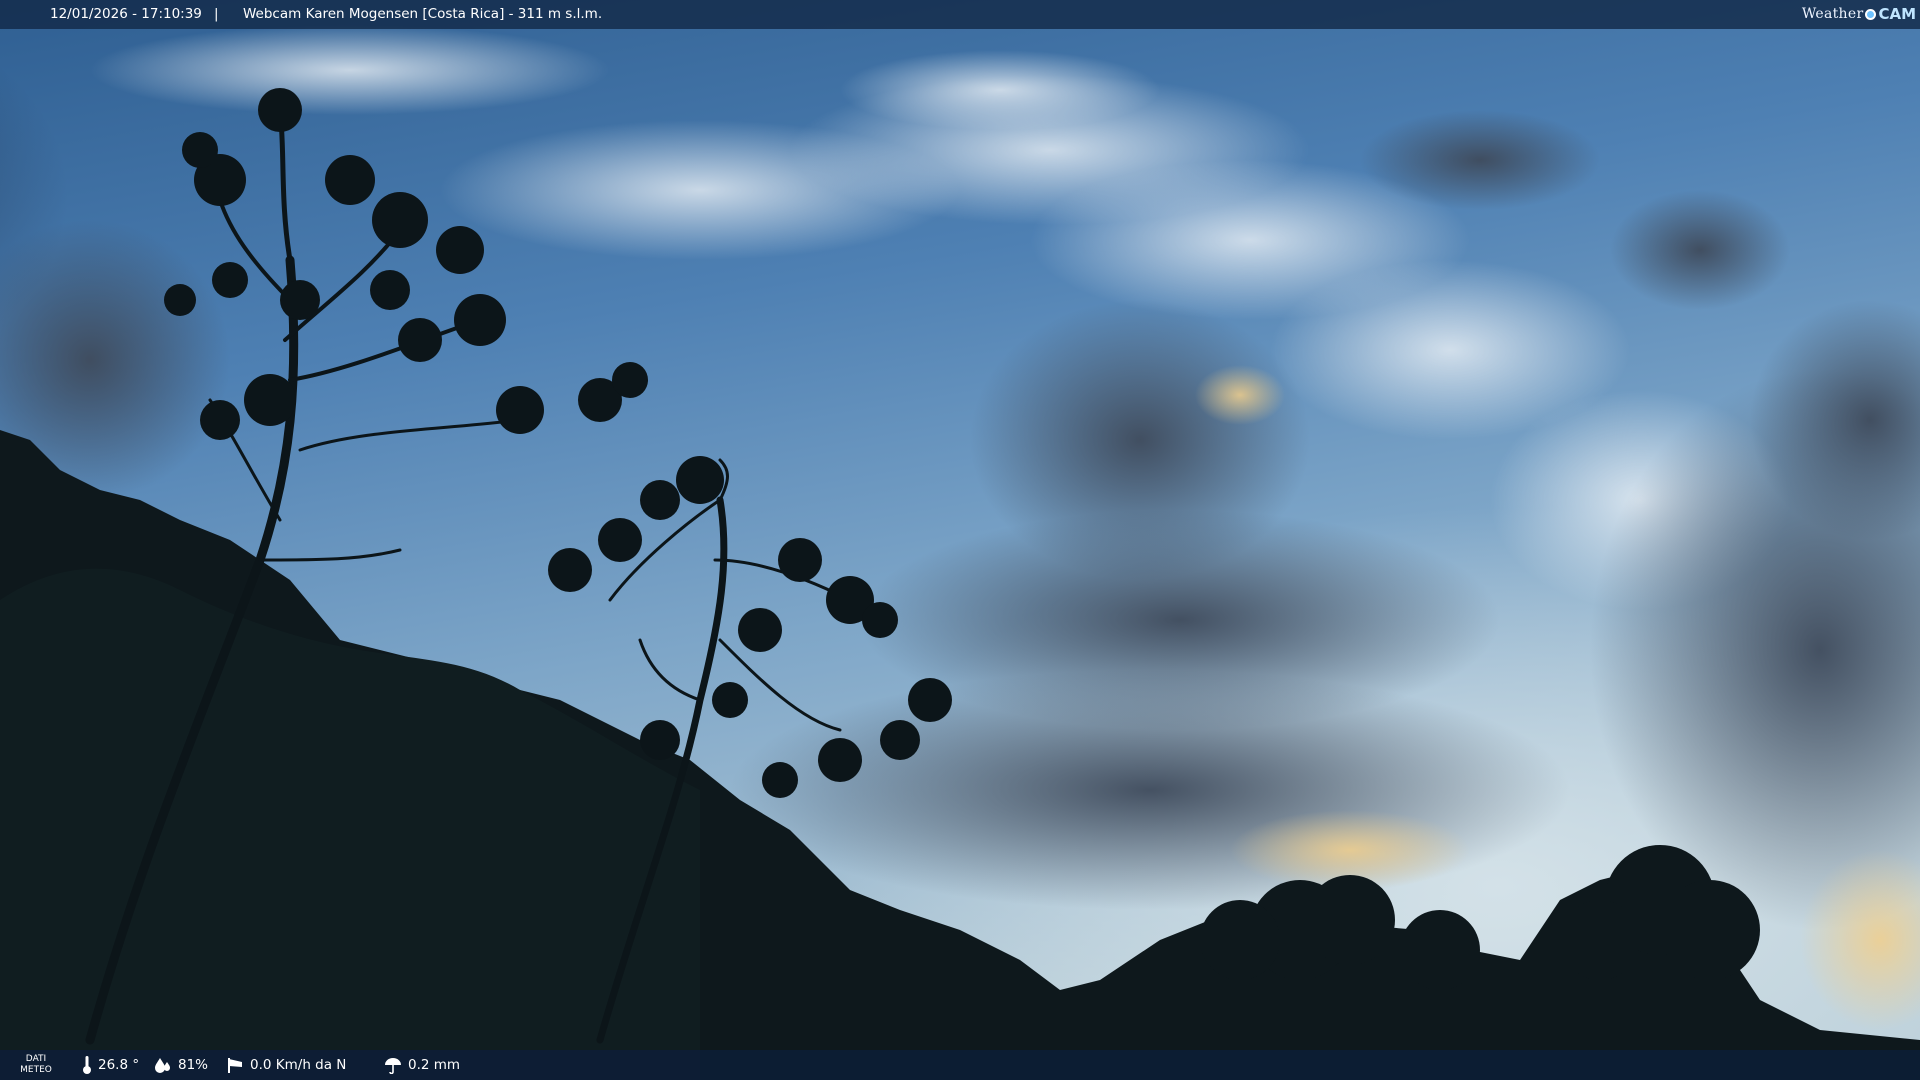  I want to click on rain-umbrella-icon, so click(393, 1065).